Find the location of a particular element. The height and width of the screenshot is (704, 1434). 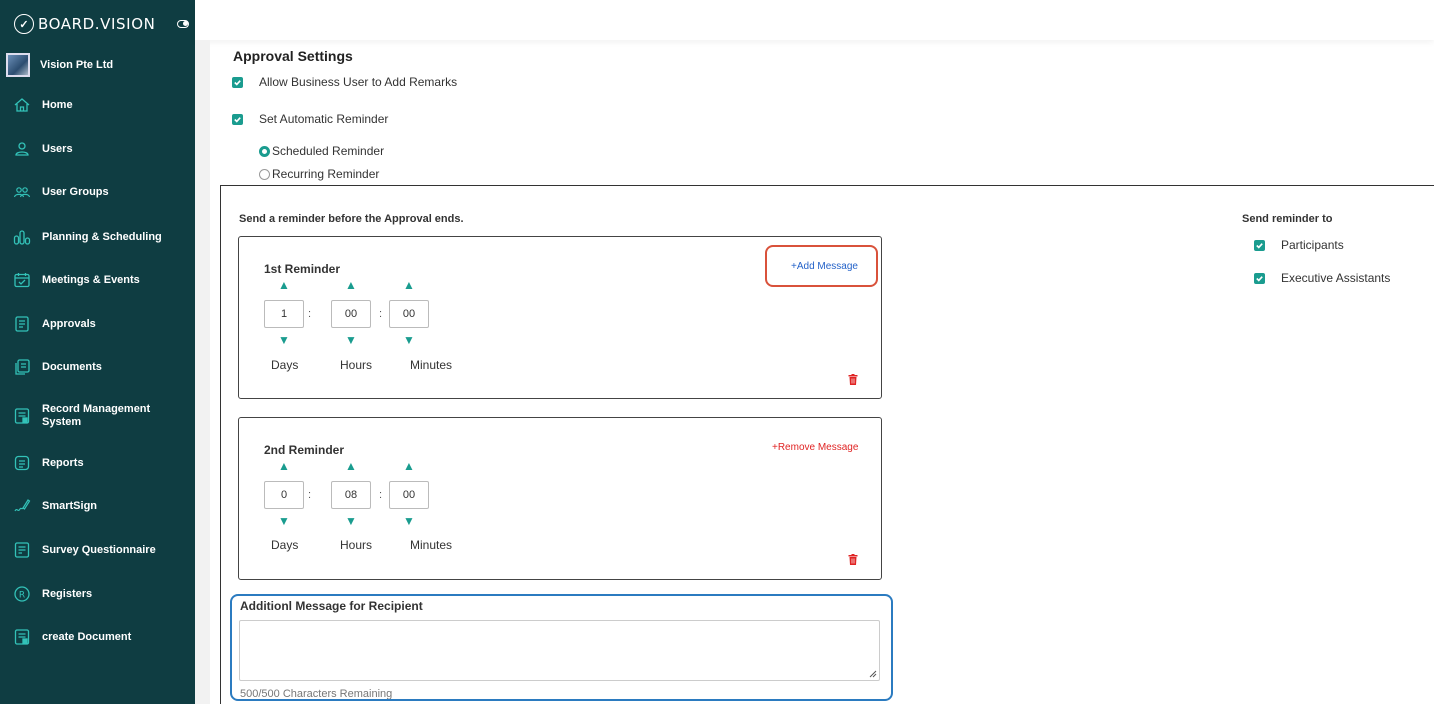

sidebar-item-label: User Groups is located at coordinates (75, 191).